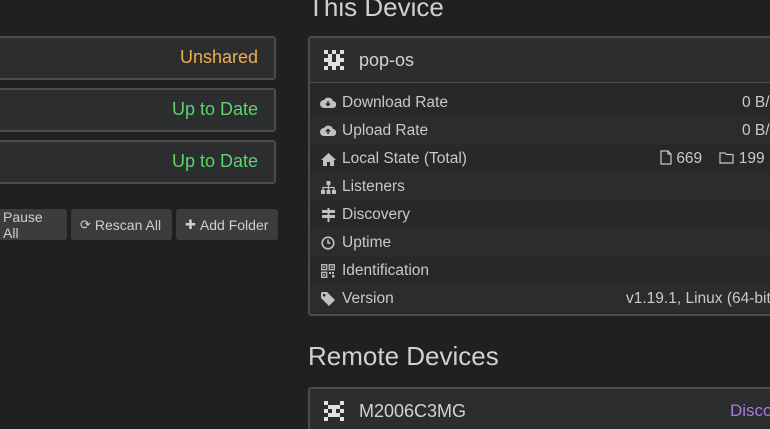  What do you see at coordinates (712, 159) in the screenshot?
I see `local-state-counts: 669 199` at bounding box center [712, 159].